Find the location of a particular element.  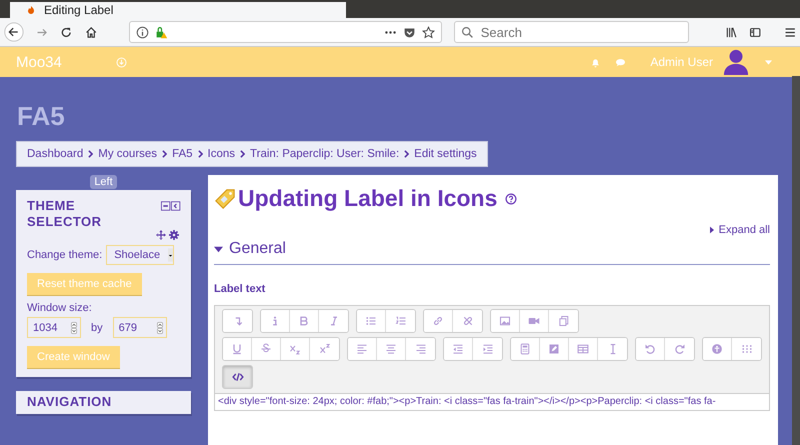

change-theme-label: Change theme: is located at coordinates (64, 255).